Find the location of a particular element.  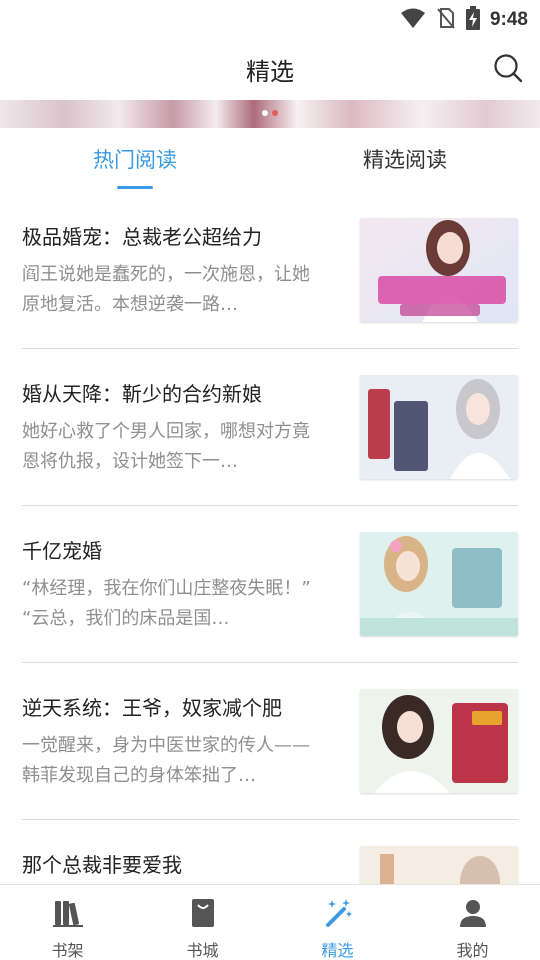

nav-profile: 我的 is located at coordinates (472, 922).